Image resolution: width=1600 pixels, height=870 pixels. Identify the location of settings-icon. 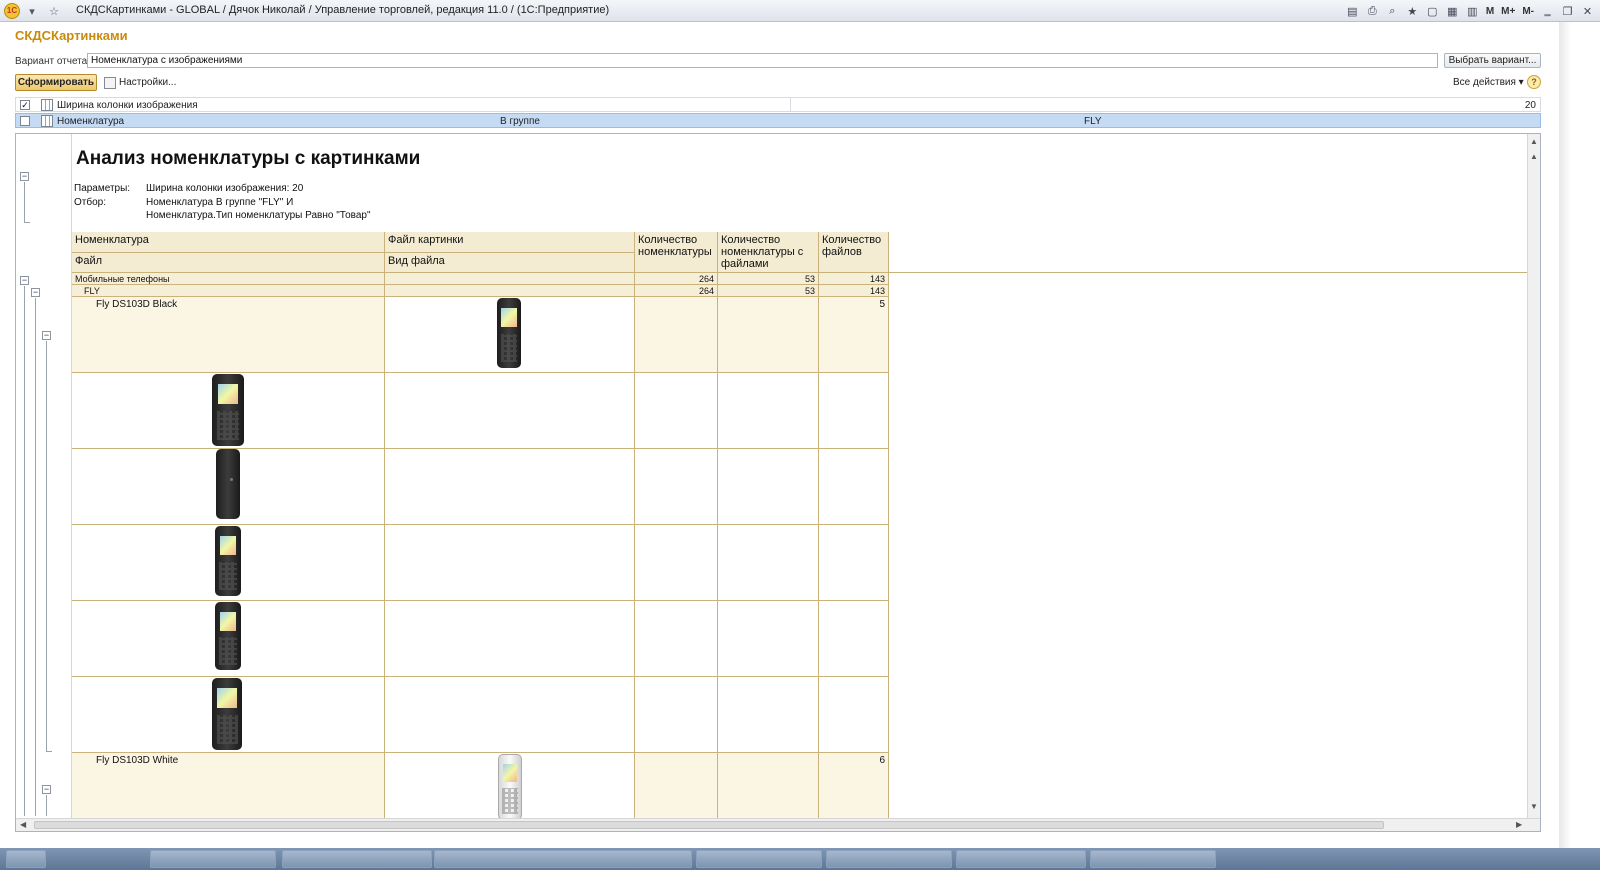
(110, 82).